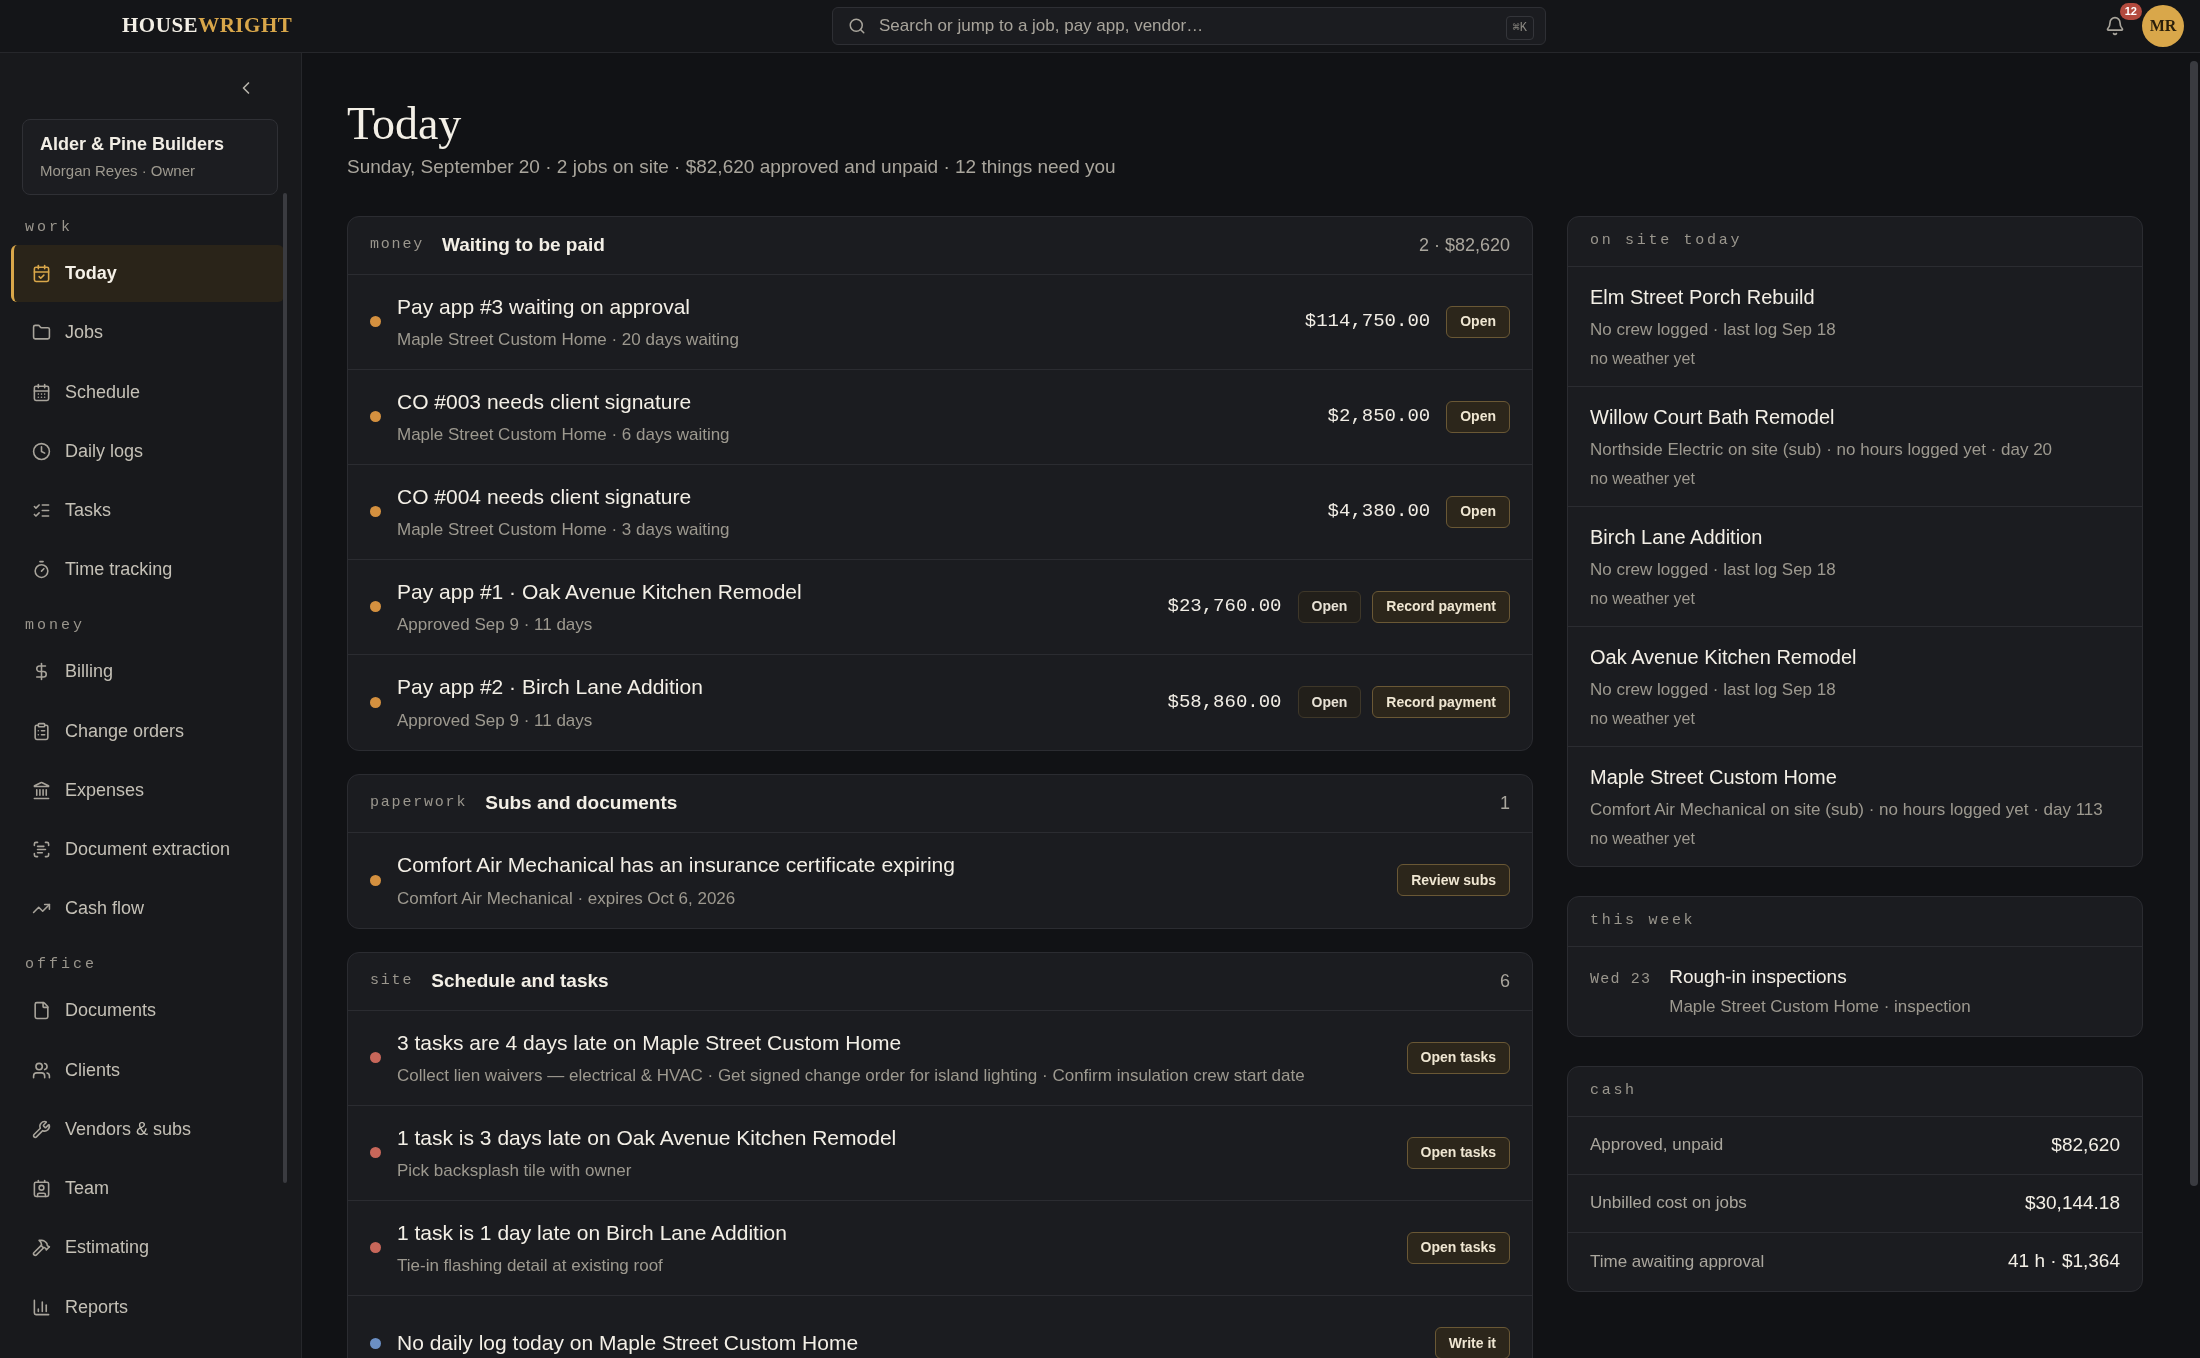  I want to click on section-title: Subs and documents, so click(581, 802).